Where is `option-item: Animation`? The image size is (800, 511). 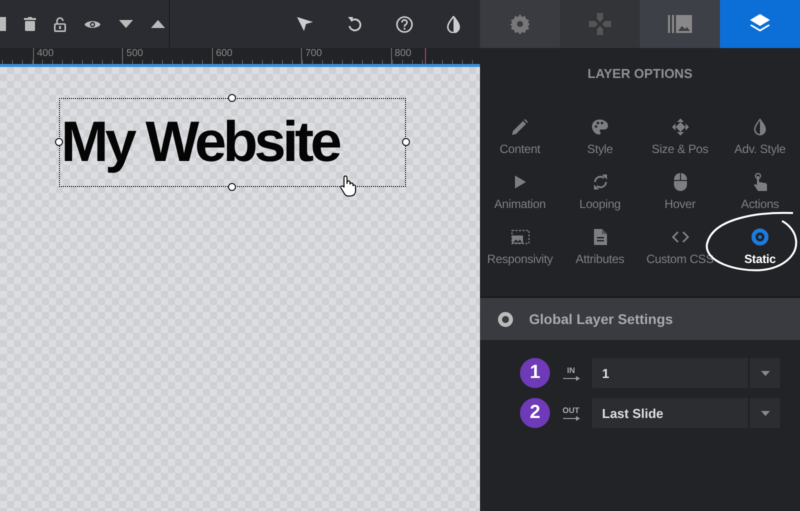 option-item: Animation is located at coordinates (520, 200).